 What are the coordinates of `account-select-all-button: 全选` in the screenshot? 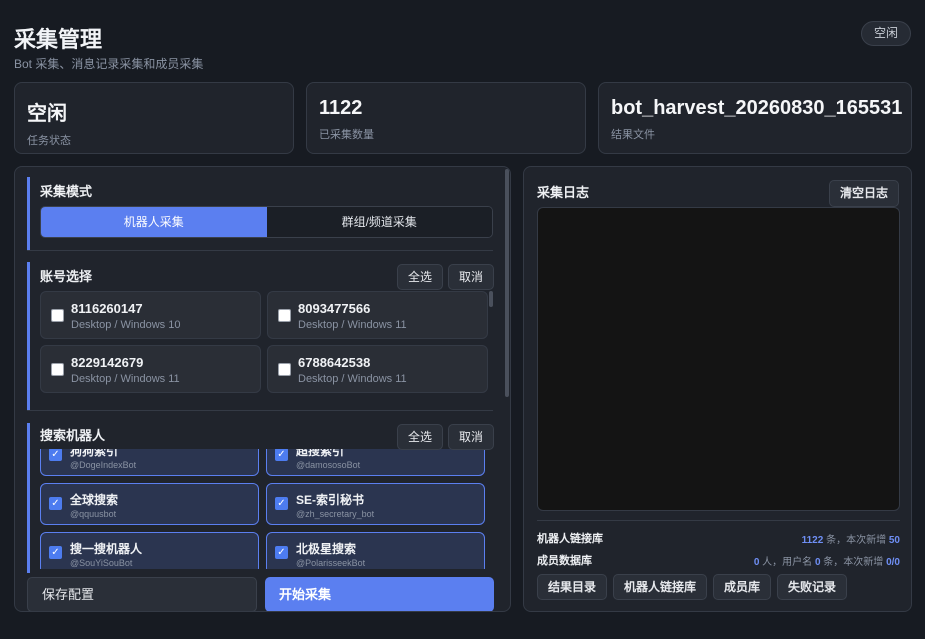 It's located at (420, 277).